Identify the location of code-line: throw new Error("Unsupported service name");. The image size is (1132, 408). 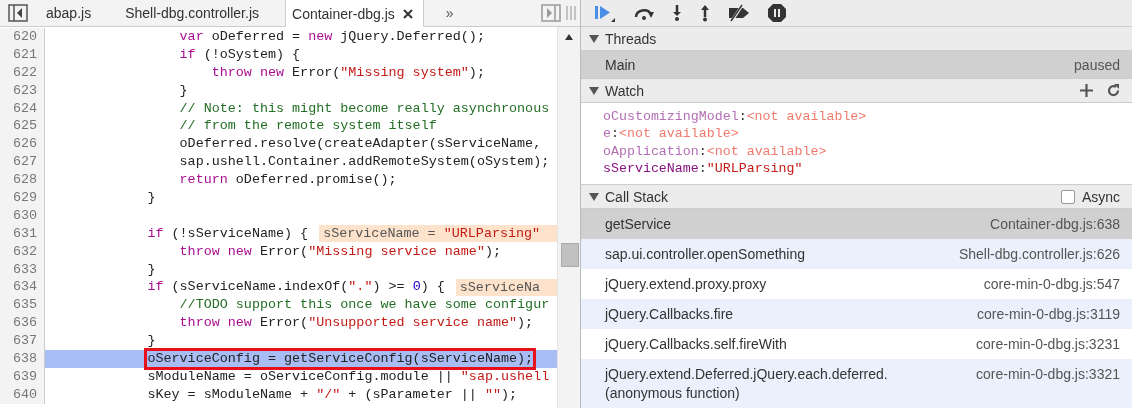
(356, 323).